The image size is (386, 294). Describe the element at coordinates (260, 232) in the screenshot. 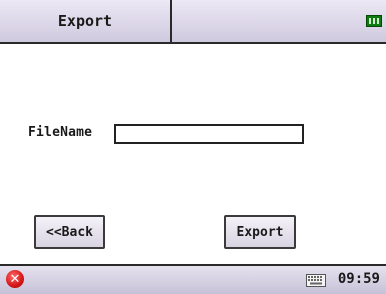

I see `export-button: Export` at that location.